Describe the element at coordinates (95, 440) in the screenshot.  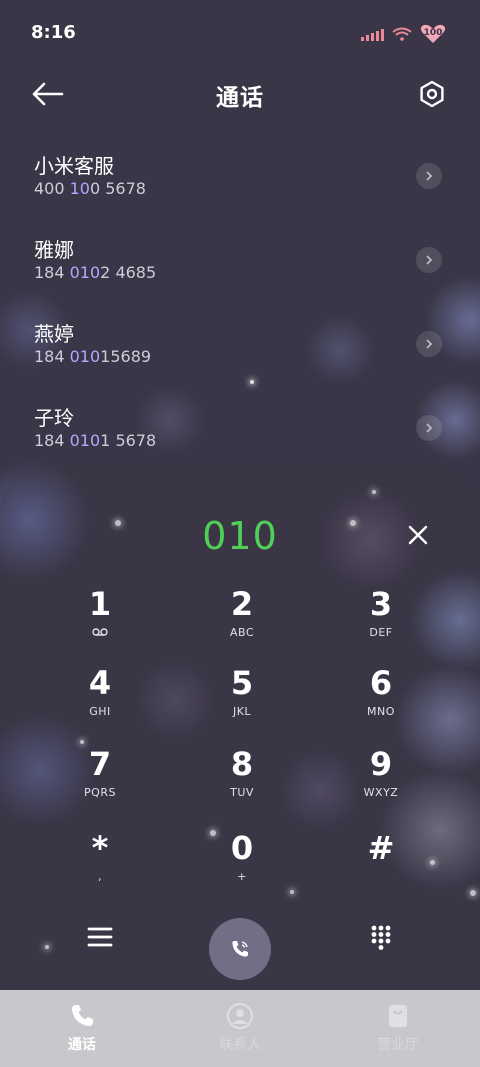
I see `contact-number: 184 0101 5678` at that location.